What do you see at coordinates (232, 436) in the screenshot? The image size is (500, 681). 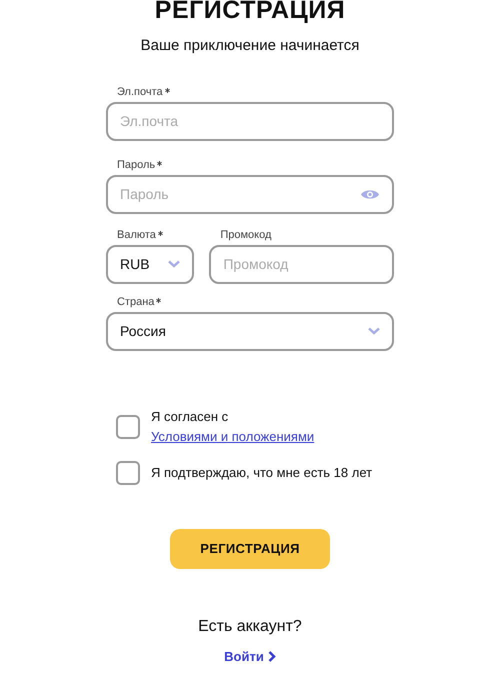 I see `terms-link: Условиями и положениями` at bounding box center [232, 436].